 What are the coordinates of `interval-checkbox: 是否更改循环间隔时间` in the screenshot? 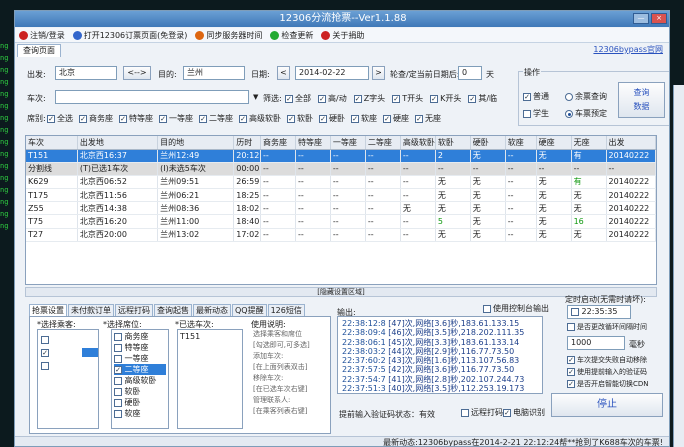 It's located at (607, 327).